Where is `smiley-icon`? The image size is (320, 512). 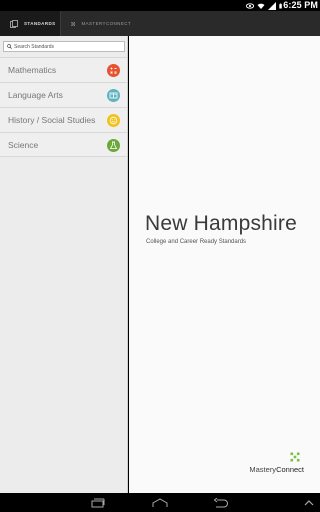 smiley-icon is located at coordinates (113, 120).